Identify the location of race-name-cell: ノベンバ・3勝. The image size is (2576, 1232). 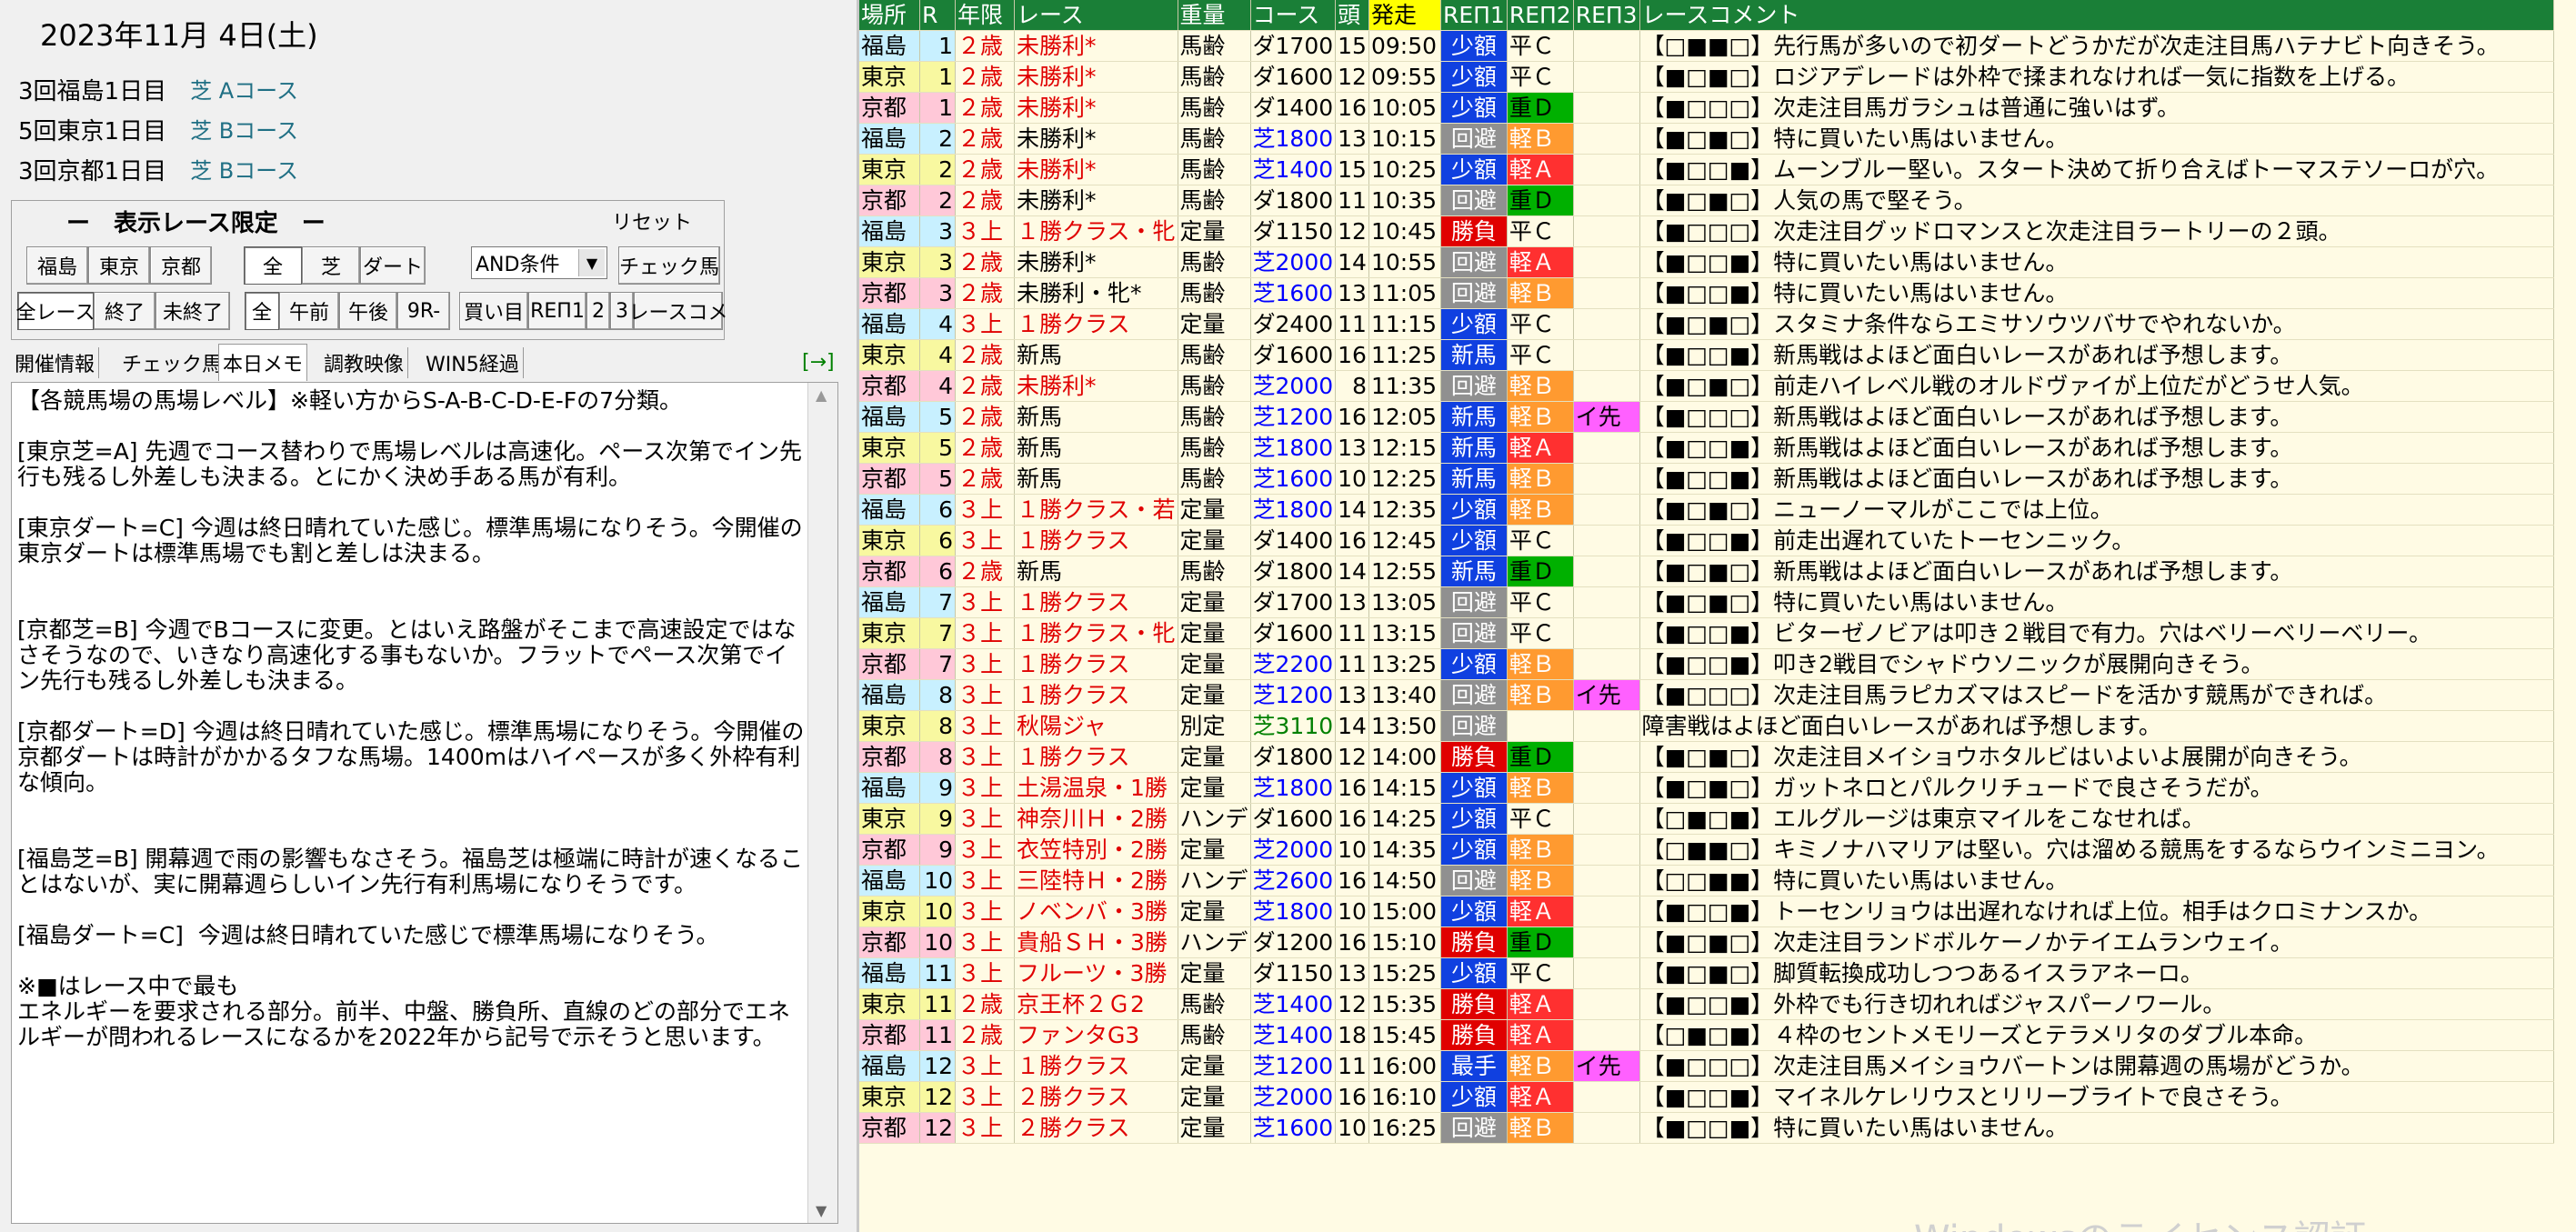
(1096, 912).